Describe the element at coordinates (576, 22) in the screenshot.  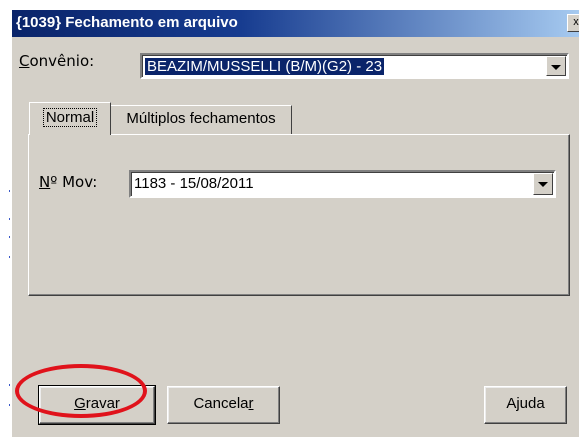
I see `close-icon: x` at that location.